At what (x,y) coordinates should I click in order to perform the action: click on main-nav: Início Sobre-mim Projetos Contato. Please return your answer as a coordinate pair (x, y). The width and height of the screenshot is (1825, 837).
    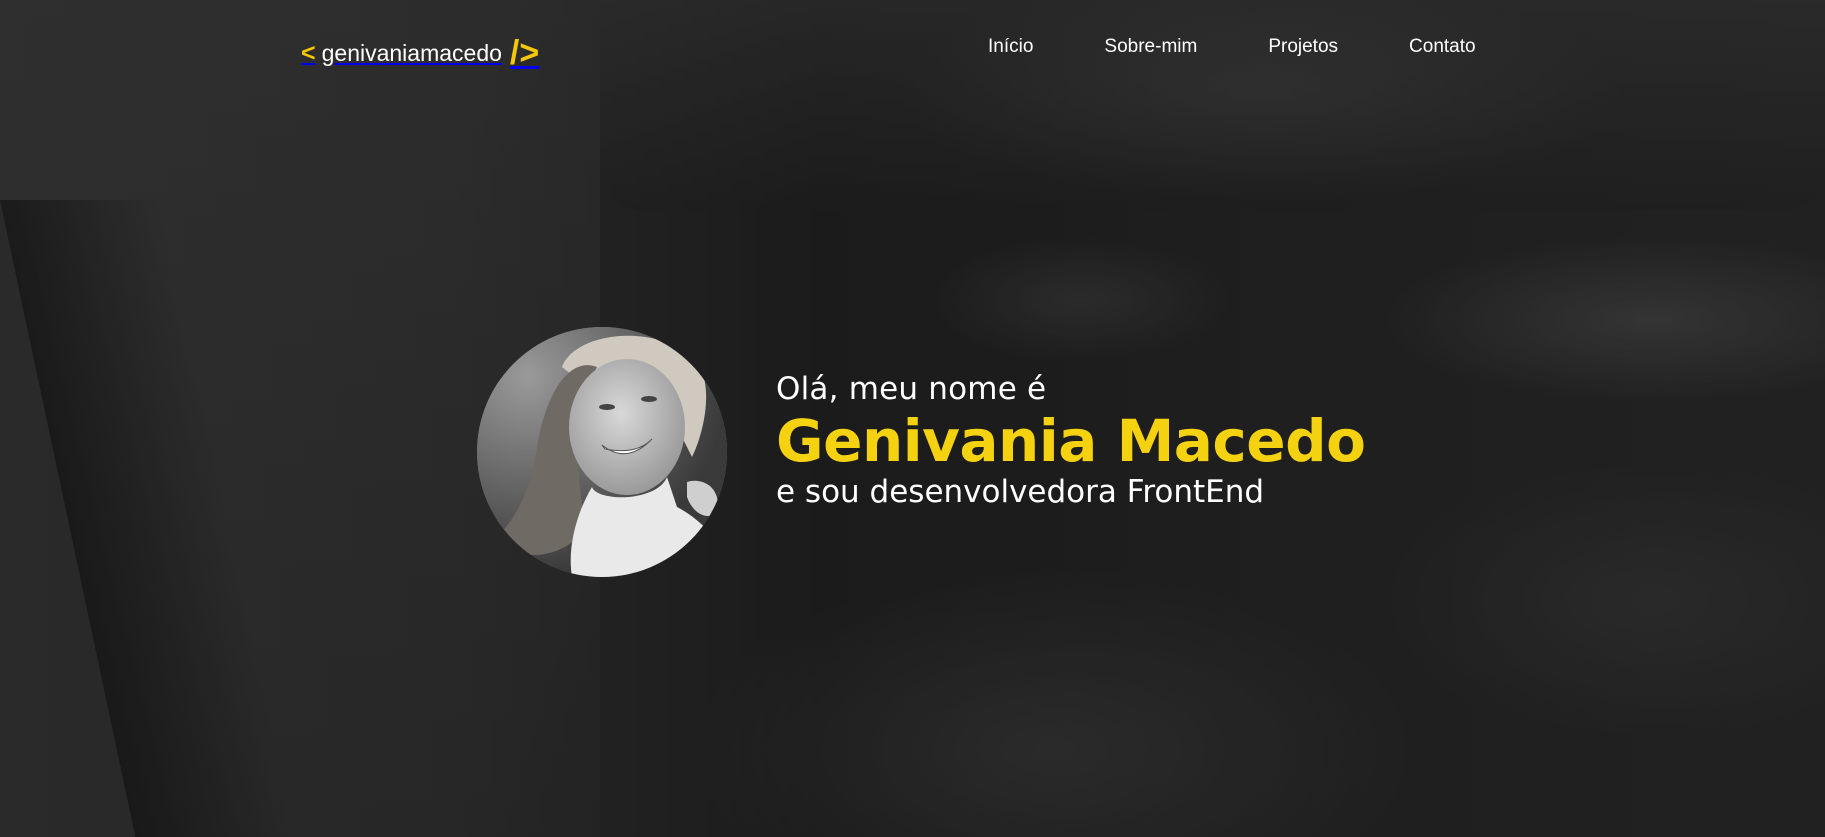
    Looking at the image, I should click on (1232, 47).